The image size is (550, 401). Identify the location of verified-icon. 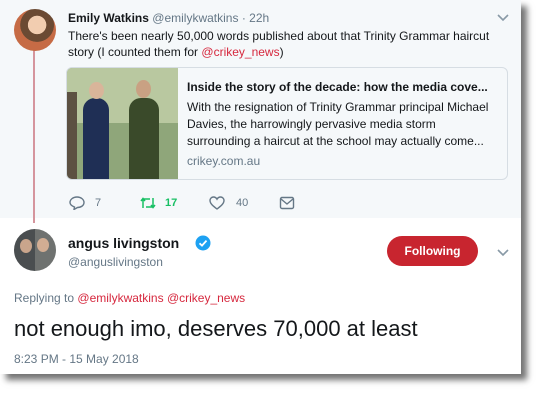
(203, 245).